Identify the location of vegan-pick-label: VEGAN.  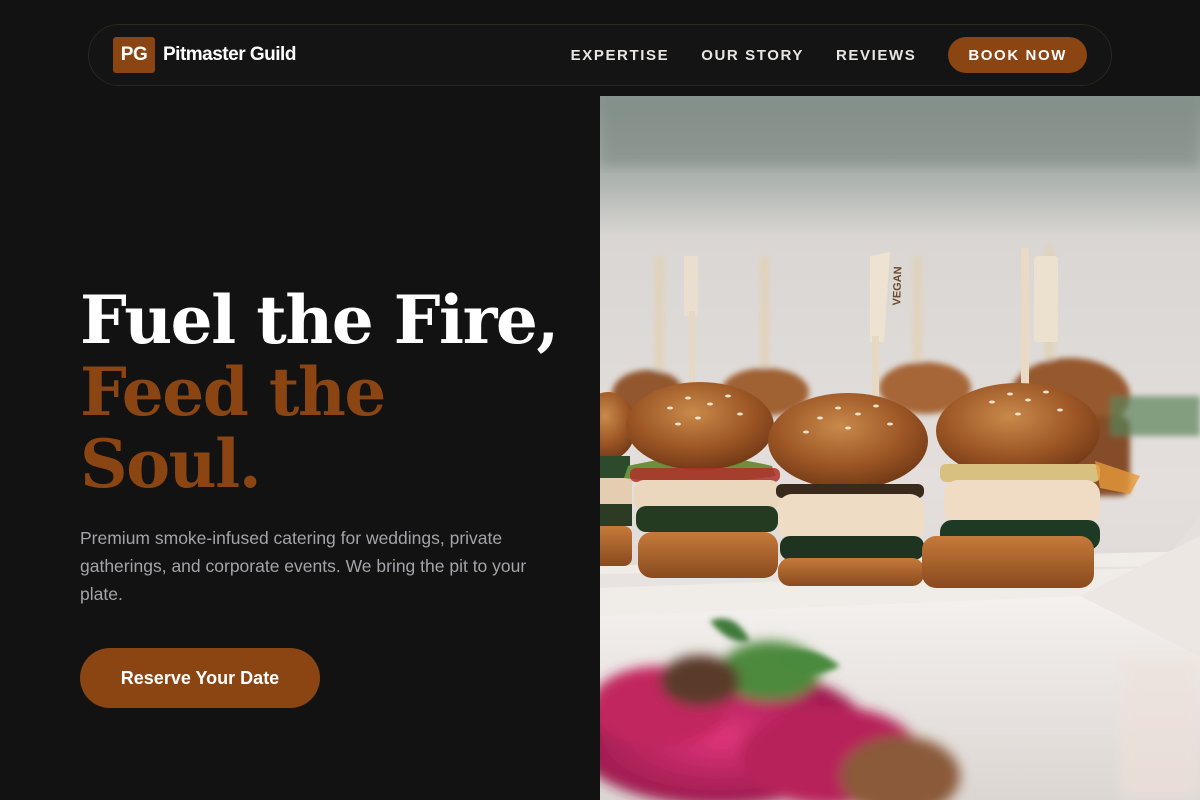
(897, 286).